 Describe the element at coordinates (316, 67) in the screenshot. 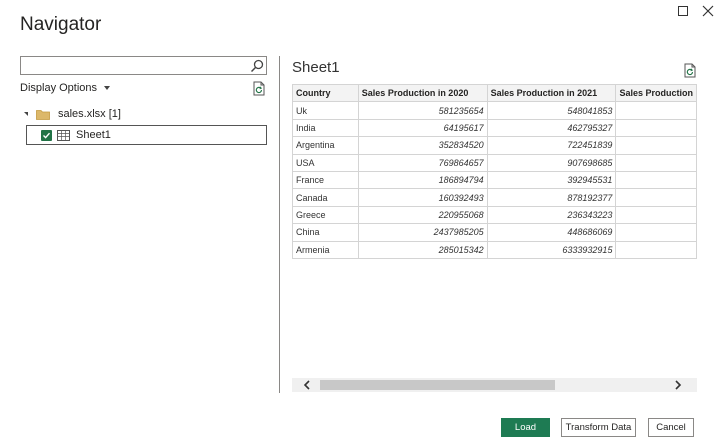

I see `preview-title: Sheet1` at that location.